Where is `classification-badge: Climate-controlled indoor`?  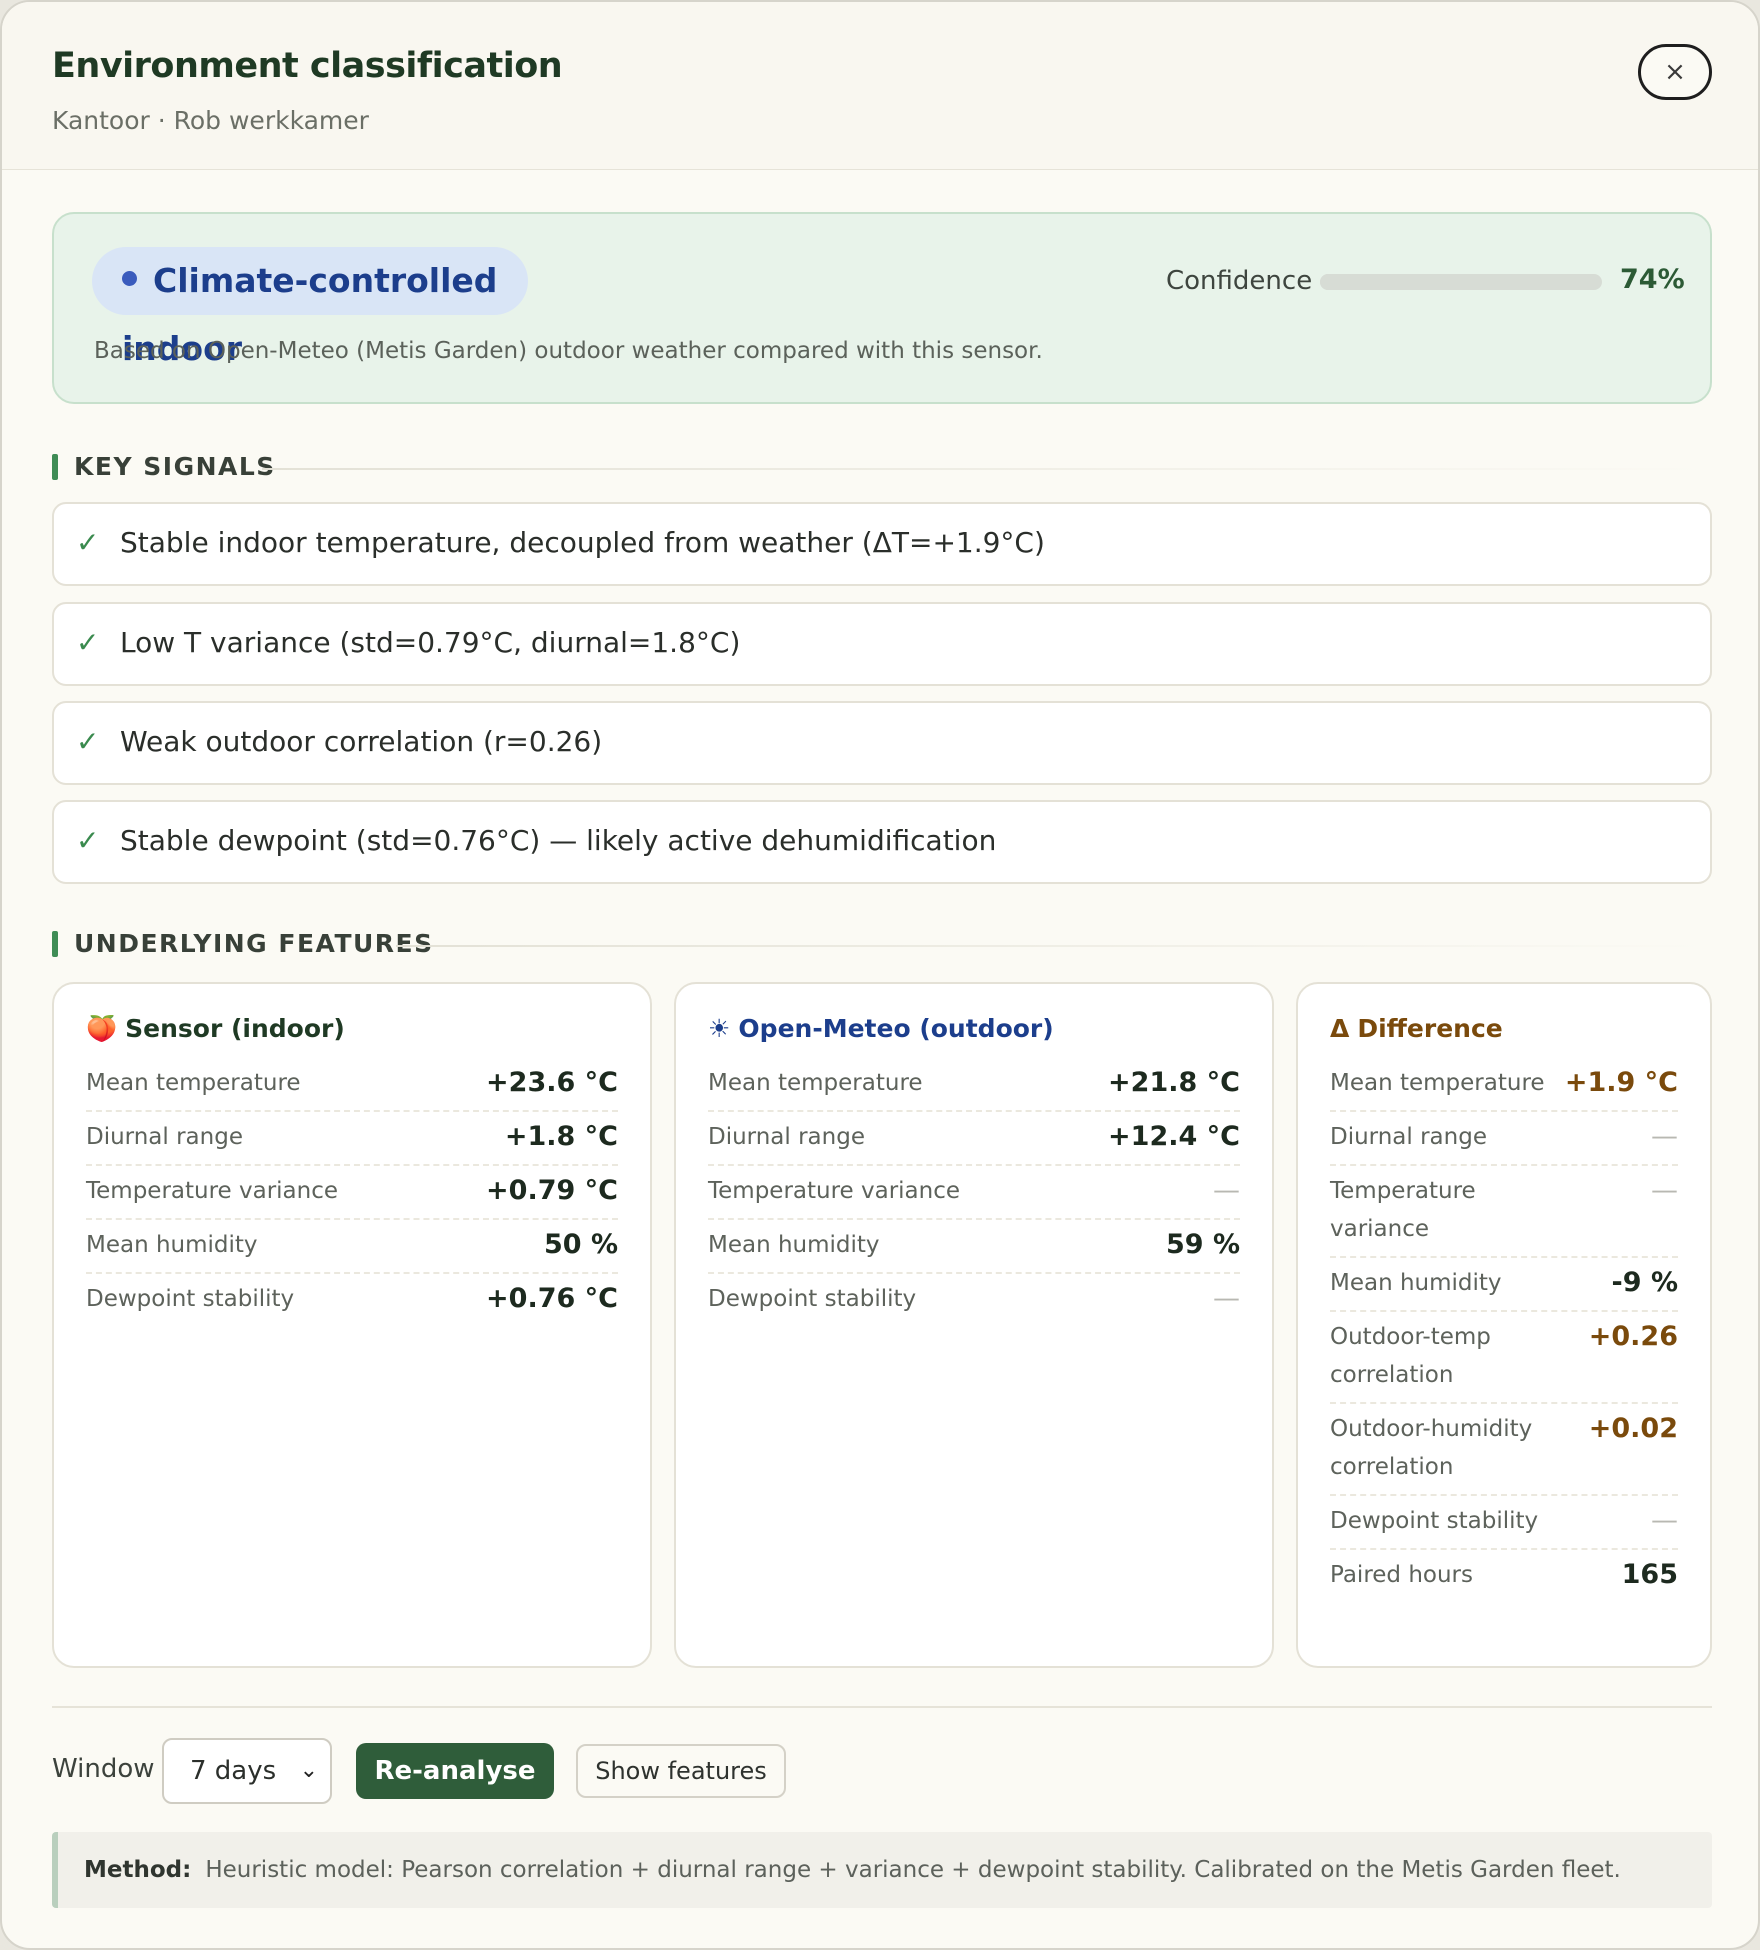 classification-badge: Climate-controlled indoor is located at coordinates (310, 307).